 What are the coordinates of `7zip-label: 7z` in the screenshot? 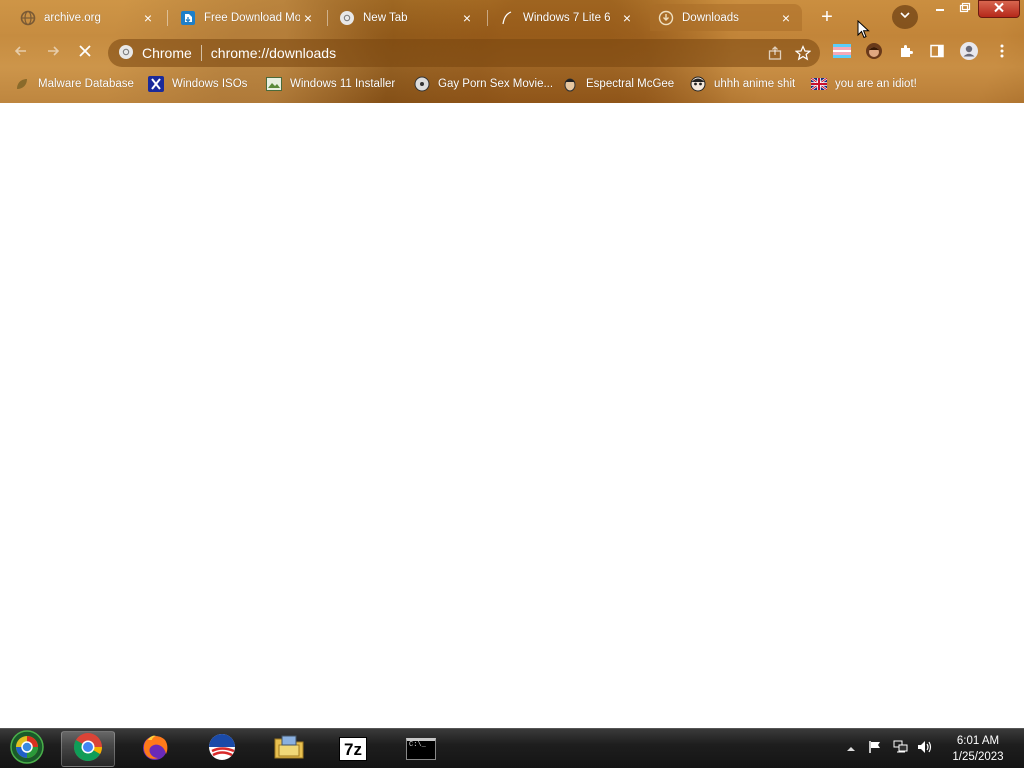 It's located at (353, 749).